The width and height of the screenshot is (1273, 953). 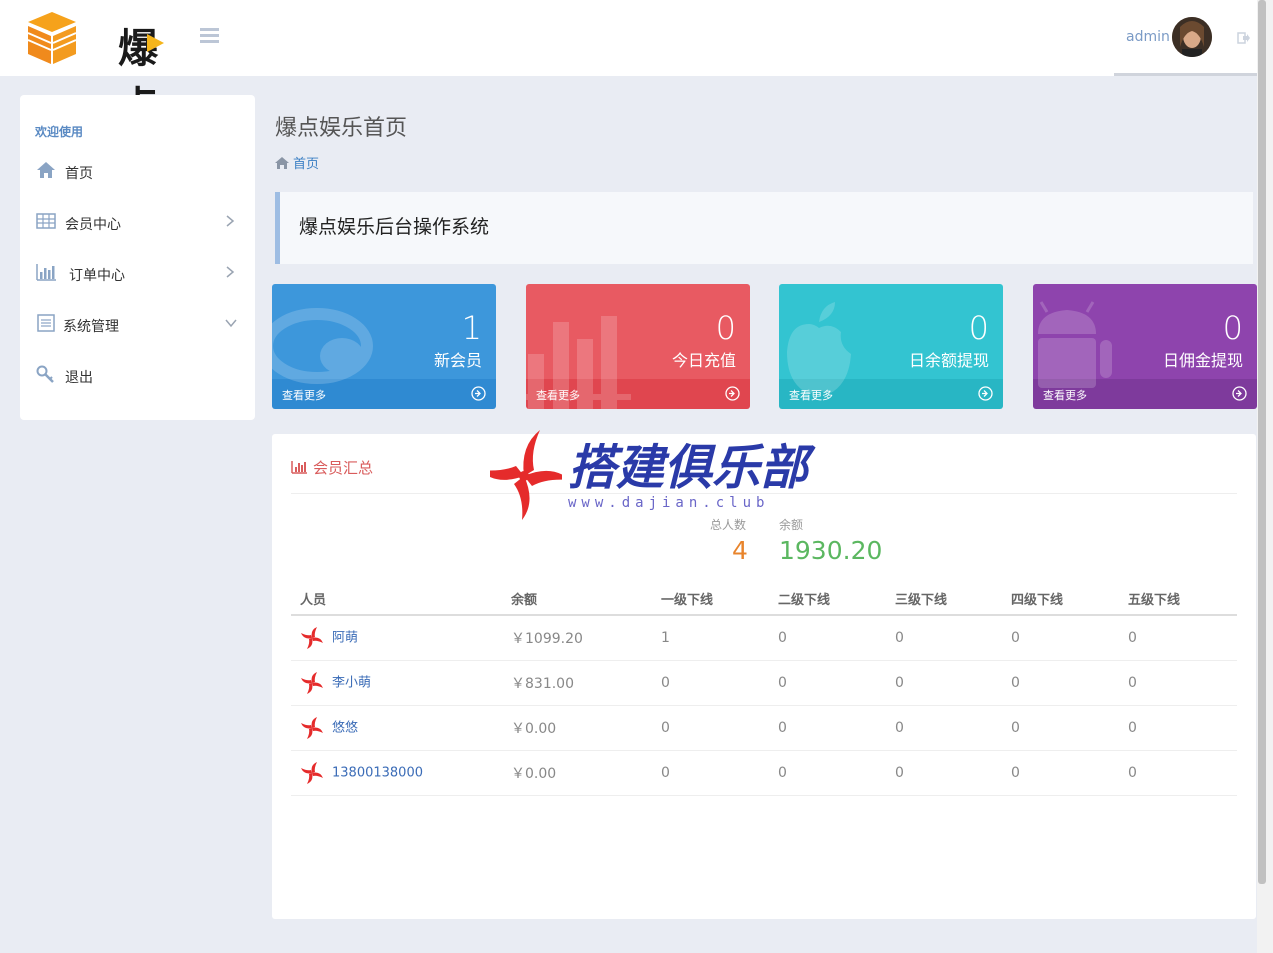 I want to click on member-cell: 13800138000, so click(x=396, y=773).